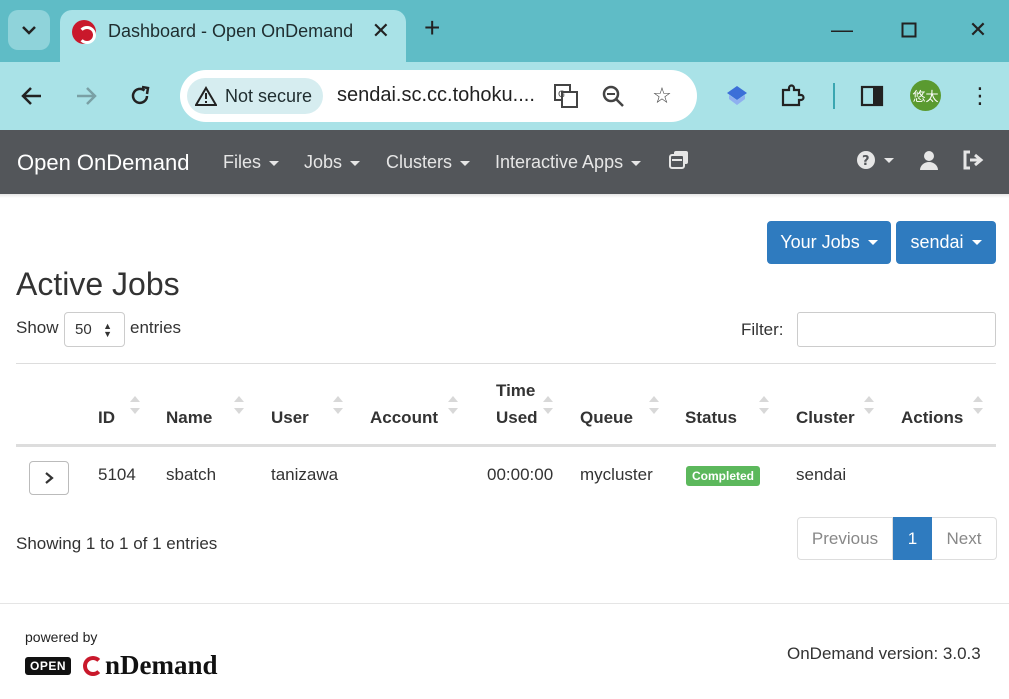 This screenshot has width=1009, height=699. I want to click on show-label: Show, so click(37, 327).